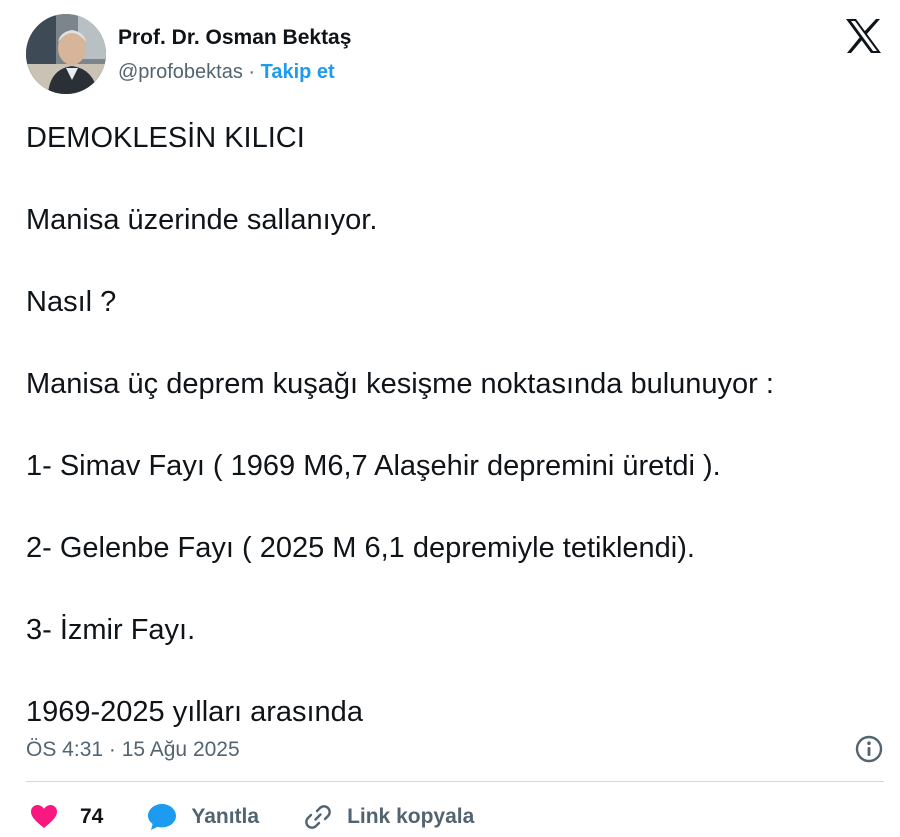 This screenshot has height=837, width=900. I want to click on reply-button: Yanıtla, so click(203, 817).